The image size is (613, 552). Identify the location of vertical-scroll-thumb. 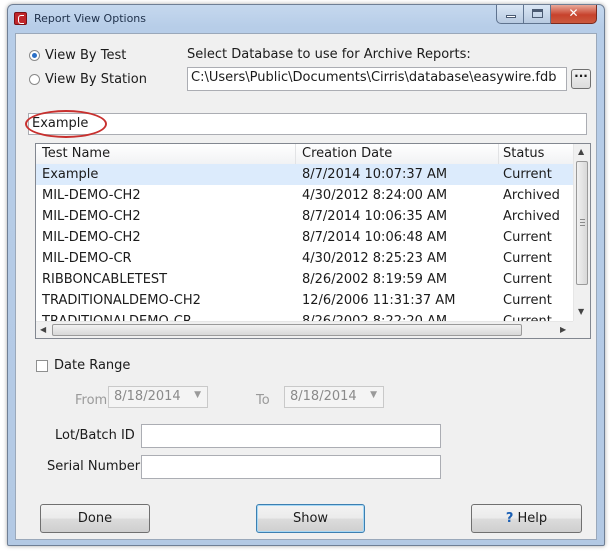
(582, 223).